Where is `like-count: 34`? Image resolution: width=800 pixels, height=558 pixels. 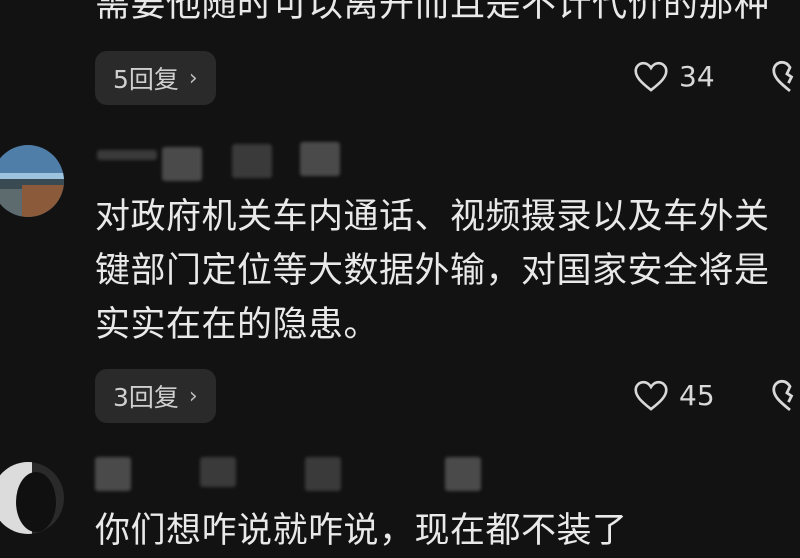 like-count: 34 is located at coordinates (697, 76).